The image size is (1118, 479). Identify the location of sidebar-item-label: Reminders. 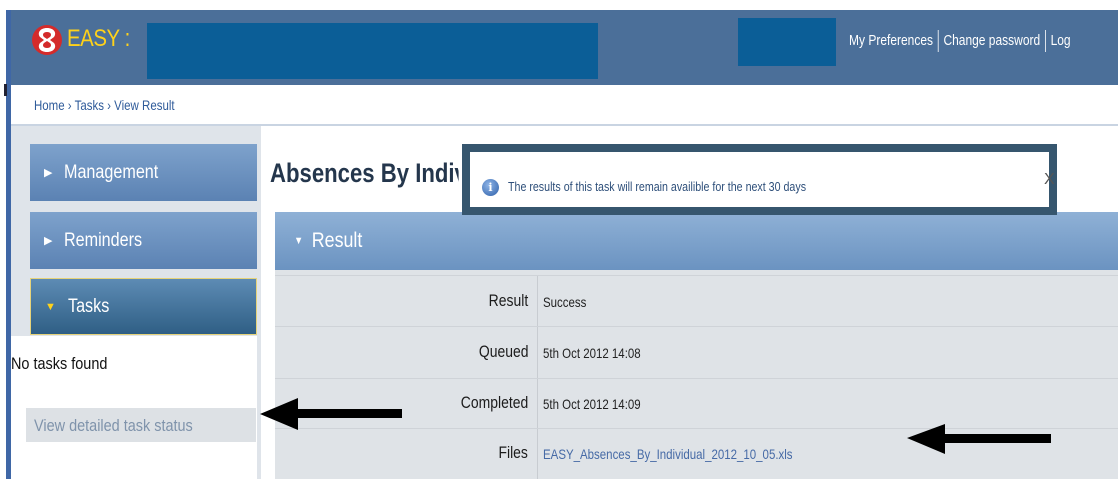
(103, 240).